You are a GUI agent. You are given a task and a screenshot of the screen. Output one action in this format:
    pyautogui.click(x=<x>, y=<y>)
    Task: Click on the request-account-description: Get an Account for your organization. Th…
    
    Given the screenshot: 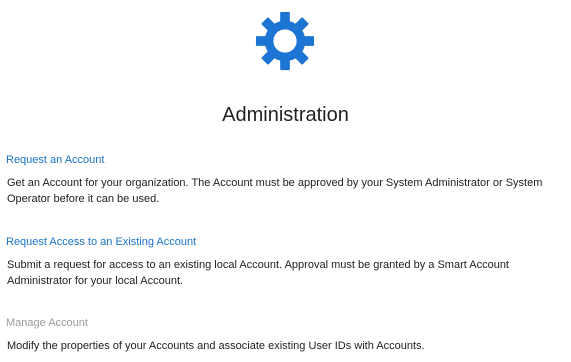 What is the action you would take?
    pyautogui.click(x=275, y=191)
    